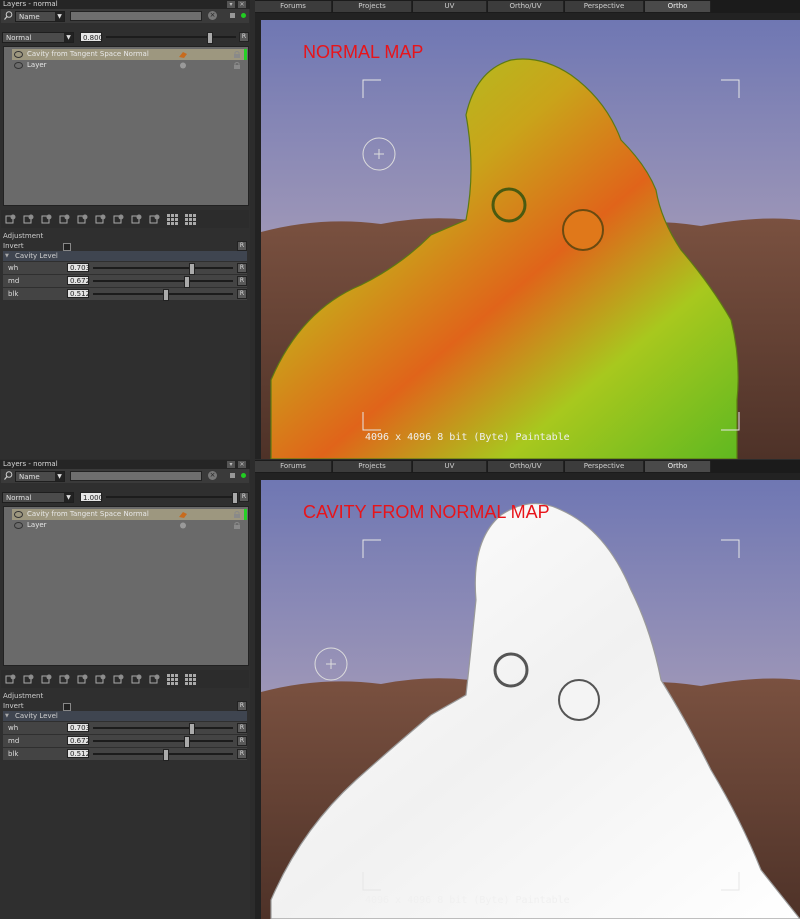  What do you see at coordinates (678, 466) in the screenshot?
I see `tab-ortho: Ortho` at bounding box center [678, 466].